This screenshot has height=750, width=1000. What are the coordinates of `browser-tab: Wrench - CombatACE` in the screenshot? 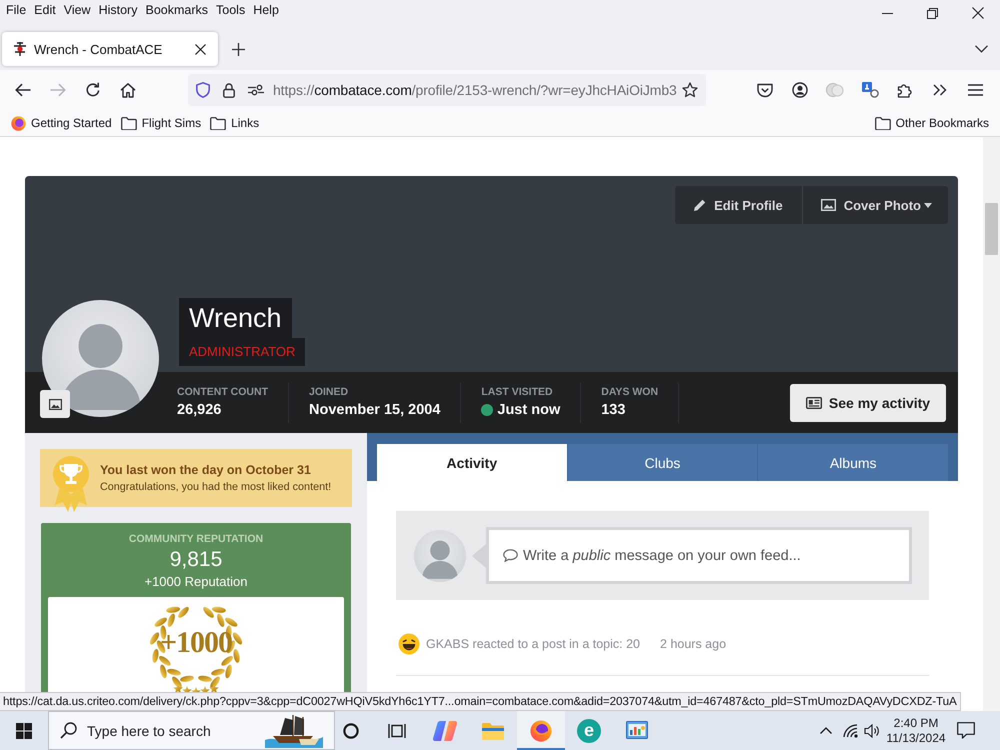 It's located at (110, 49).